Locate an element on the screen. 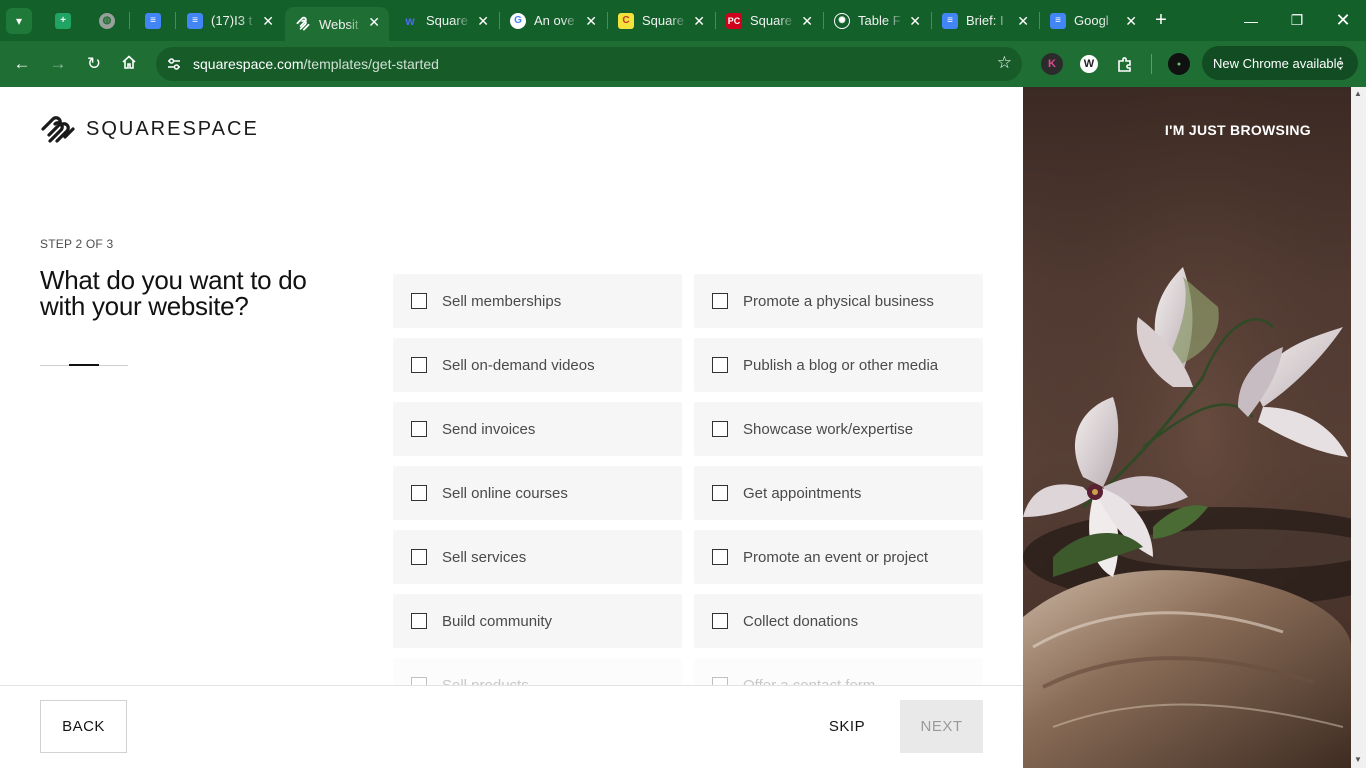 This screenshot has width=1366, height=768. option-collect-donations: Collect donations is located at coordinates (838, 621).